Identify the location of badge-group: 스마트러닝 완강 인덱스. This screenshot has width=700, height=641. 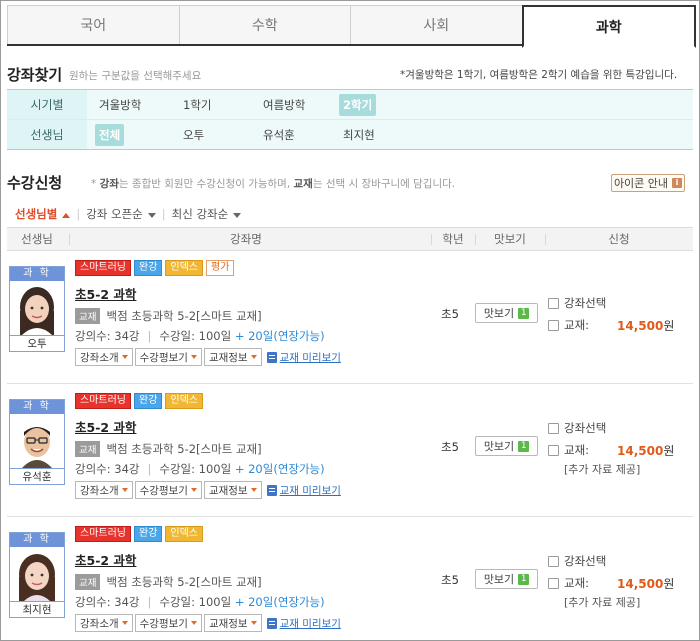
(139, 534).